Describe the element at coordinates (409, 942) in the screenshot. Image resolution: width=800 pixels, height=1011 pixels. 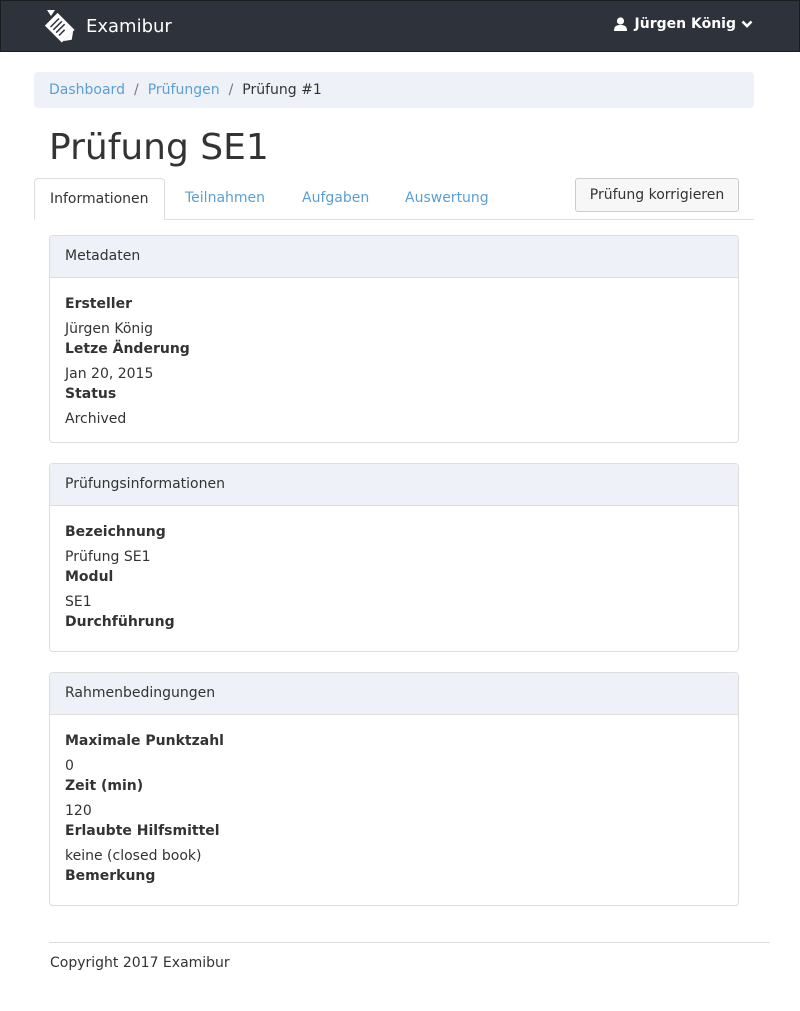
I see `footer-divider` at that location.